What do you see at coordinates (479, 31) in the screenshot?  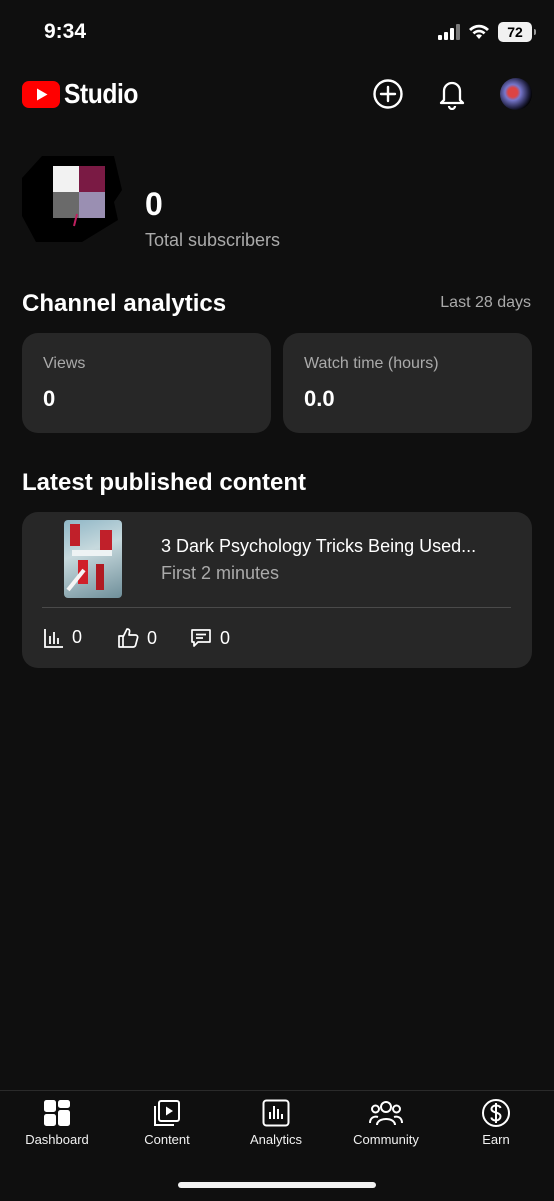 I see `wifi-icon` at bounding box center [479, 31].